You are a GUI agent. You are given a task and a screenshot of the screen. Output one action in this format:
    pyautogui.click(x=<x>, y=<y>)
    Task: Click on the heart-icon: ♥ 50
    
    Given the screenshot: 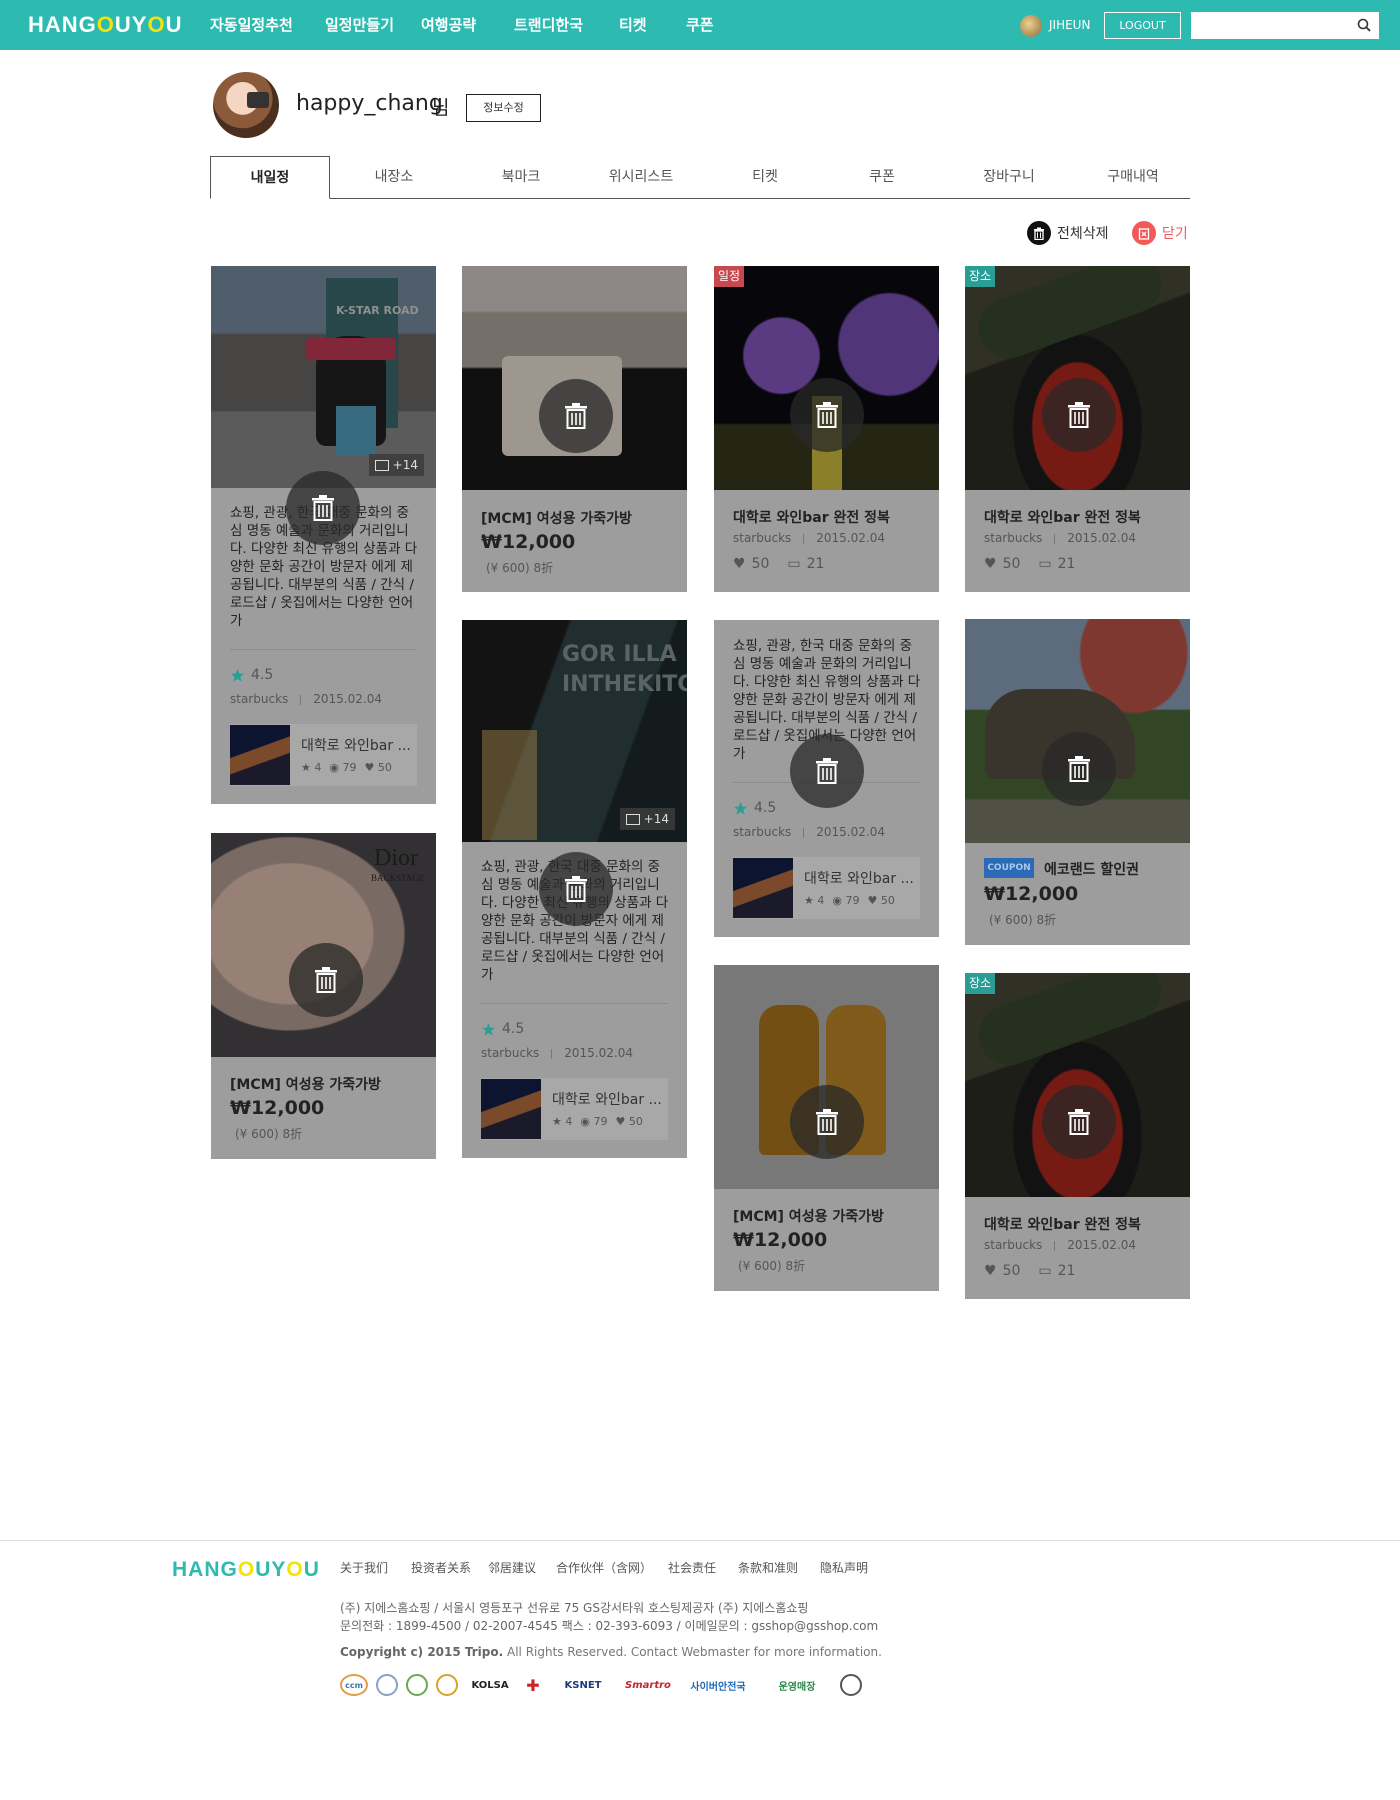 What is the action you would take?
    pyautogui.click(x=378, y=767)
    